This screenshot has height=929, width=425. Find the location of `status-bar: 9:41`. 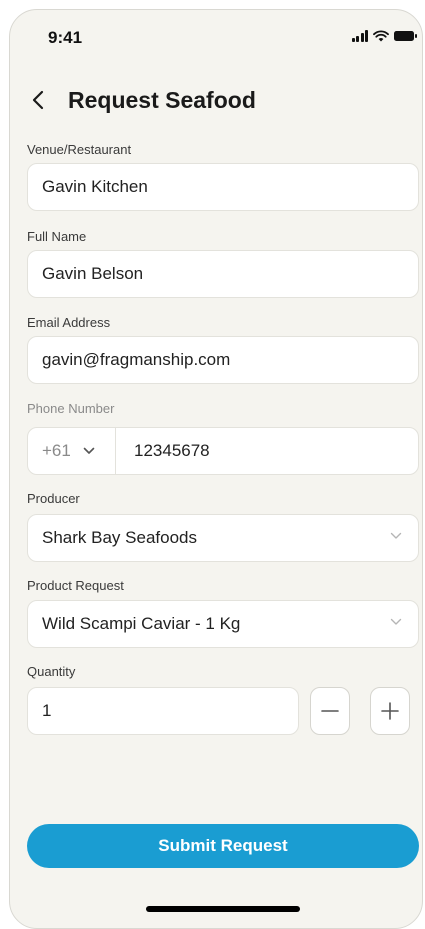

status-bar: 9:41 is located at coordinates (216, 35).